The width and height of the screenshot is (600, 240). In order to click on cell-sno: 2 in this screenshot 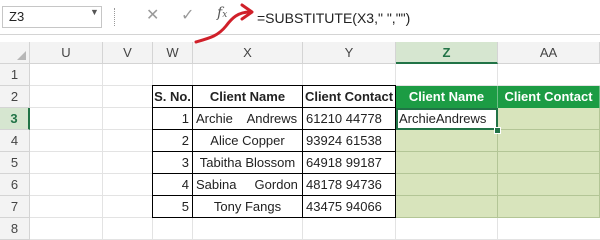, I will do `click(173, 141)`.